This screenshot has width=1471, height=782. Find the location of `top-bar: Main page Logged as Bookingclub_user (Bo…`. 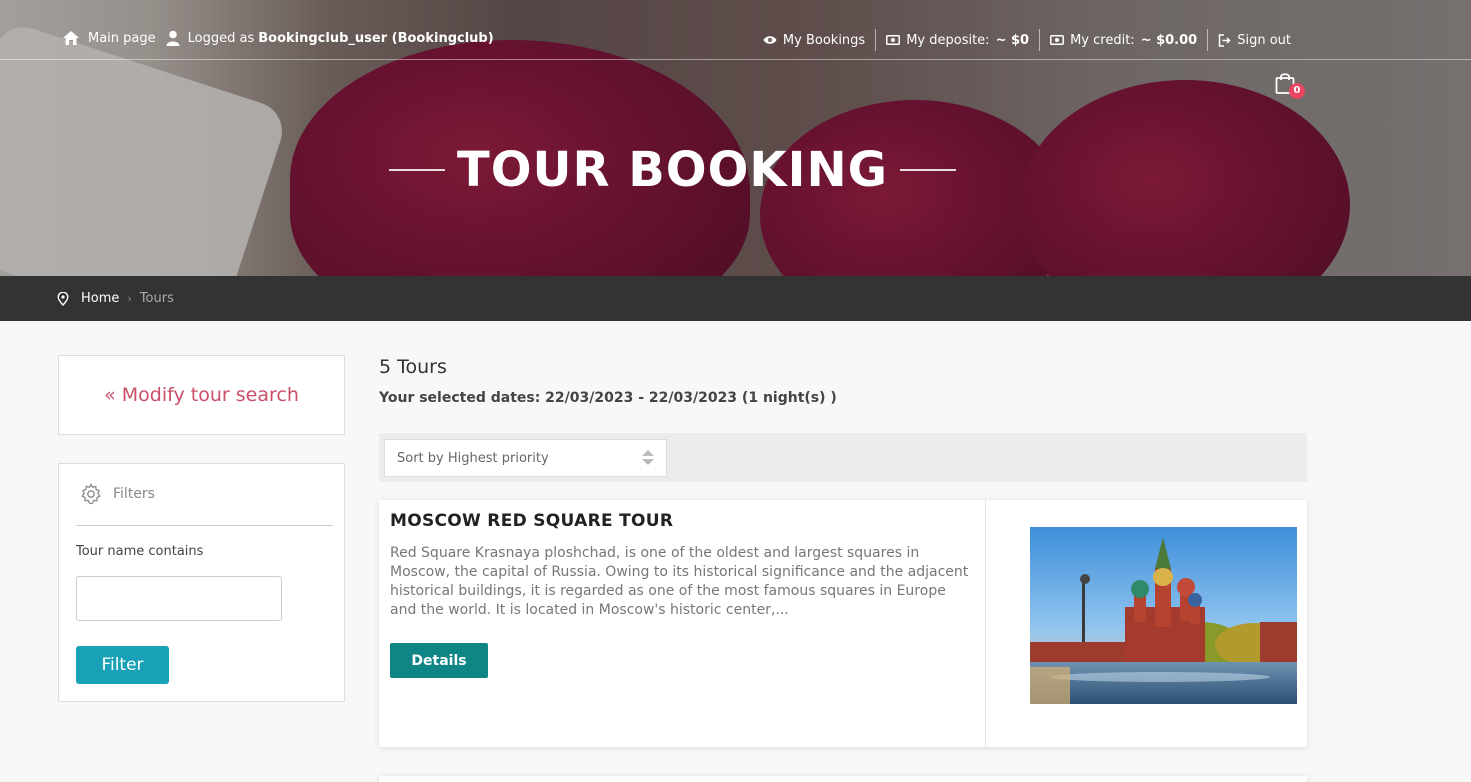

top-bar: Main page Logged as Bookingclub_user (Bo… is located at coordinates (735, 30).